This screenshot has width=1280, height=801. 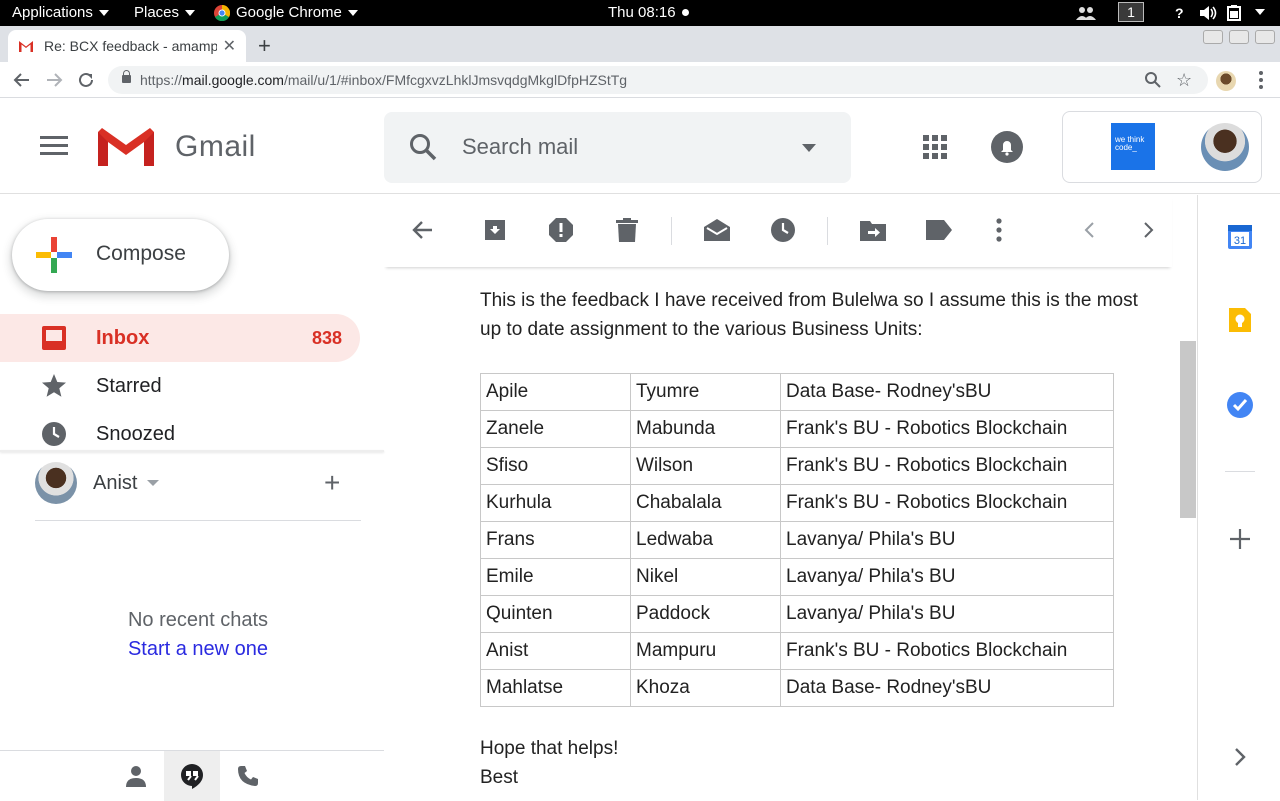 I want to click on hangouts-icon, so click(x=192, y=776).